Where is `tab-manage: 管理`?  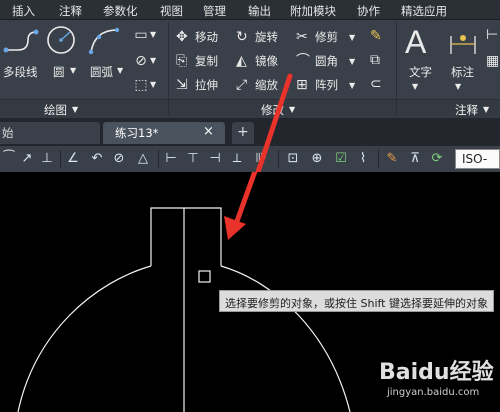
tab-manage: 管理 is located at coordinates (214, 11).